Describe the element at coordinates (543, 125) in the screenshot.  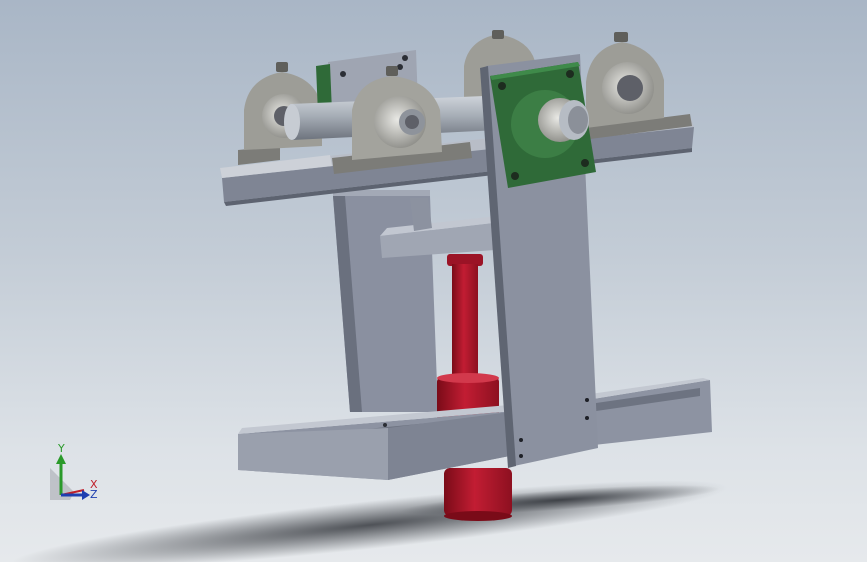
I see `flange-bearing` at that location.